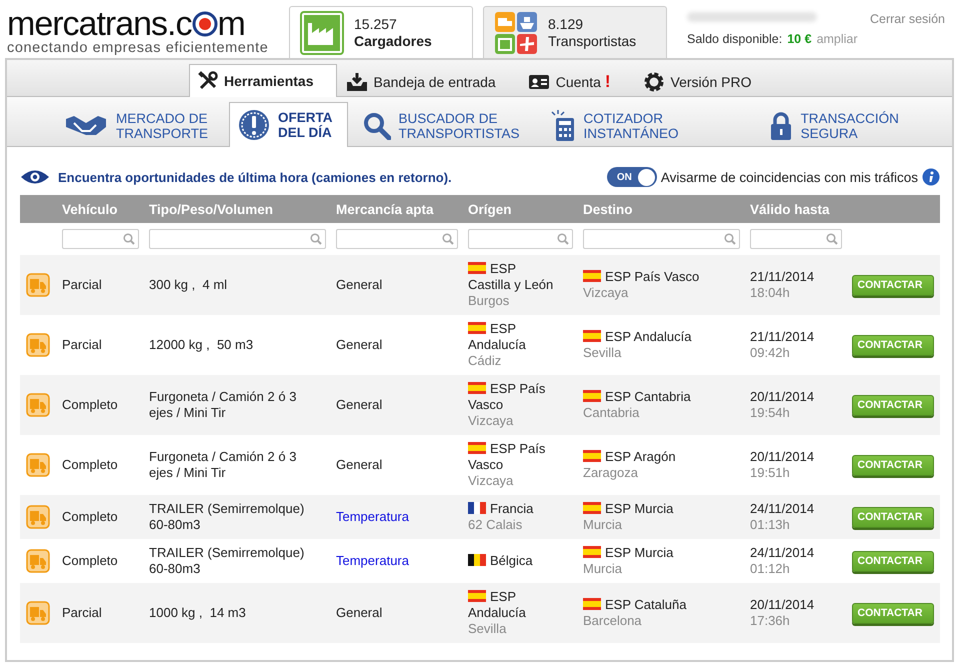 The width and height of the screenshot is (958, 664). Describe the element at coordinates (255, 177) in the screenshot. I see `intro-text: Encuentra oportunidades de última hora (camiones en retorno).` at that location.